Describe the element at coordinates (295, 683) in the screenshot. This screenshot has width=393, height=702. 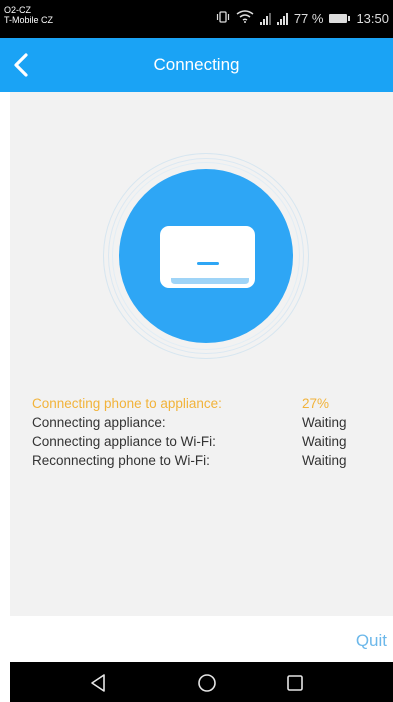
I see `nav-recents-button` at that location.